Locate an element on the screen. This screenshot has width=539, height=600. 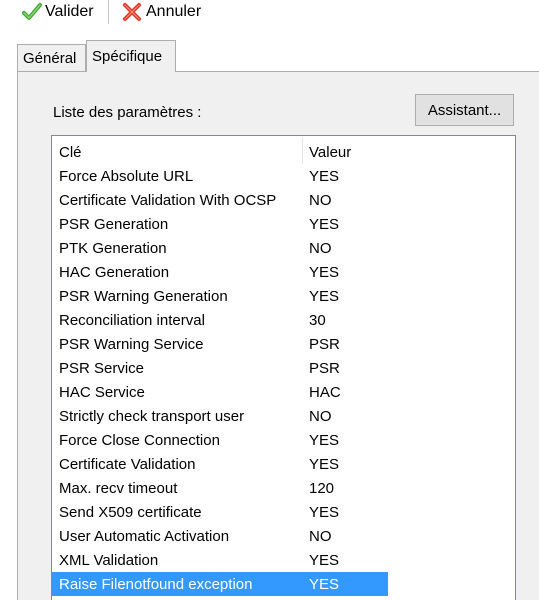
param-value: HAC is located at coordinates (325, 392).